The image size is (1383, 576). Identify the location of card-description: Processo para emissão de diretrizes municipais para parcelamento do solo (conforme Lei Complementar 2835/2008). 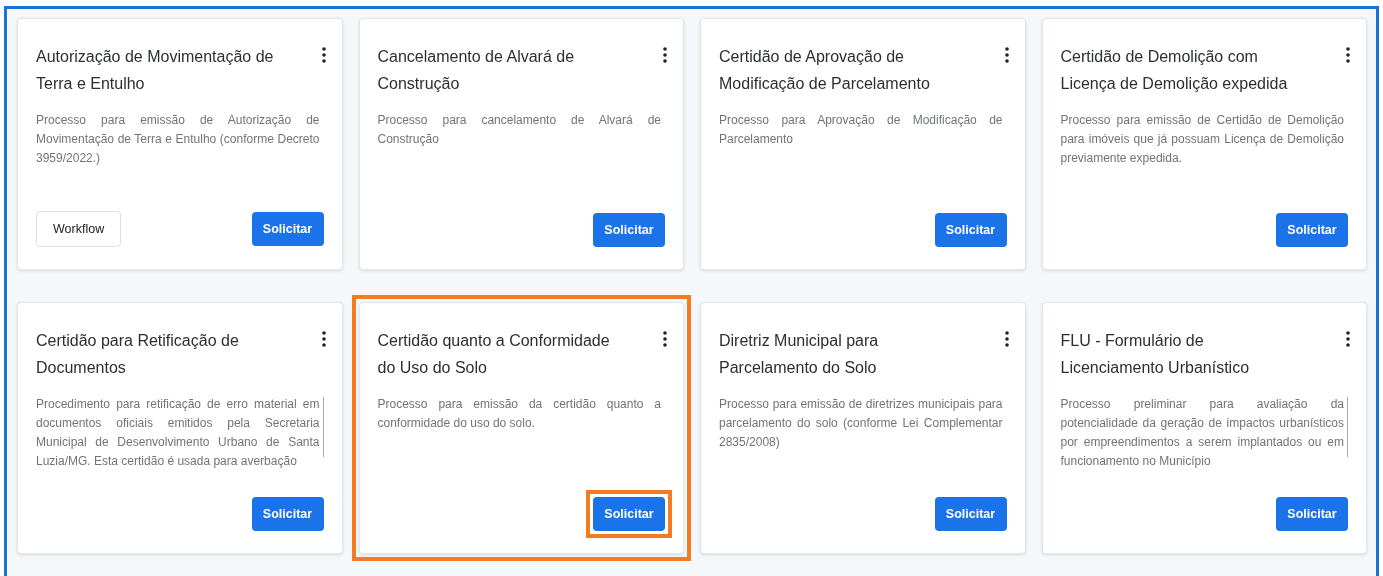
(861, 423).